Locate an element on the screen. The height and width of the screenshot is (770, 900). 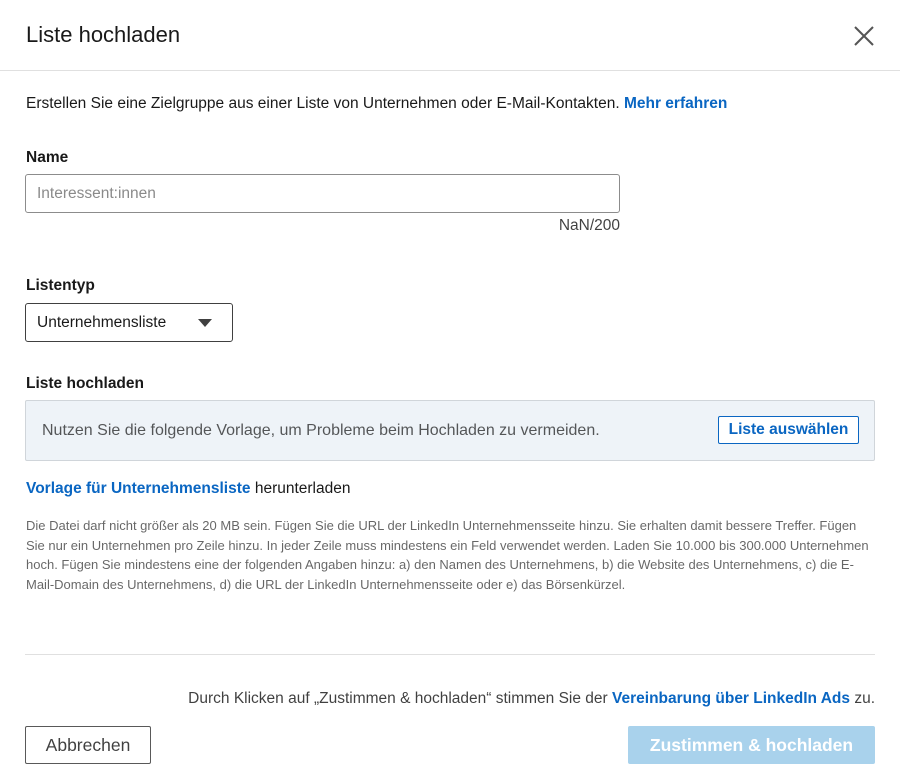
agreement-suffix: zu. is located at coordinates (862, 698).